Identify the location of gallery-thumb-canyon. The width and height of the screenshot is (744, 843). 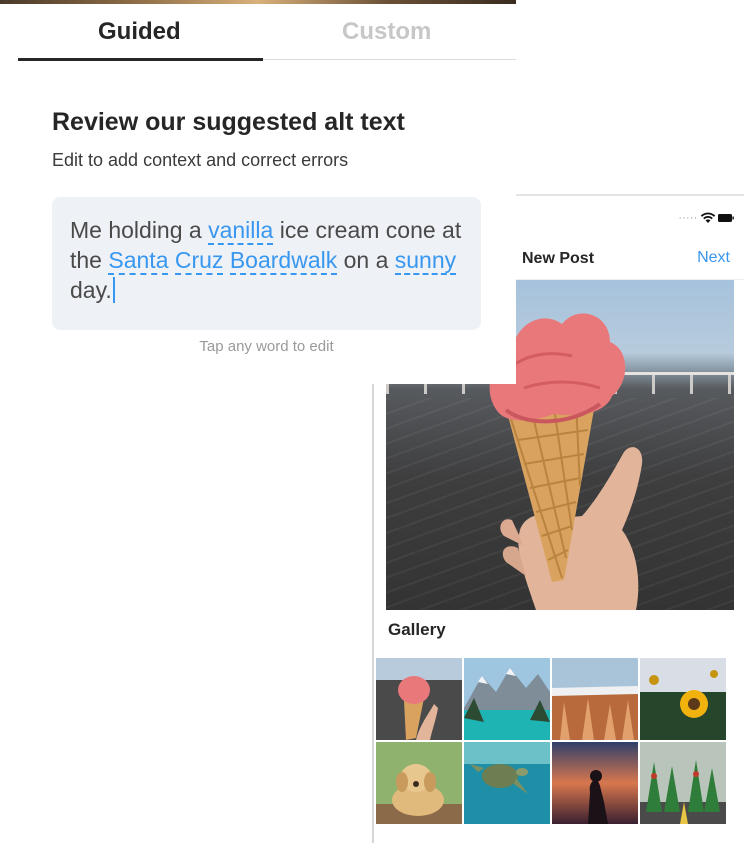
(595, 699).